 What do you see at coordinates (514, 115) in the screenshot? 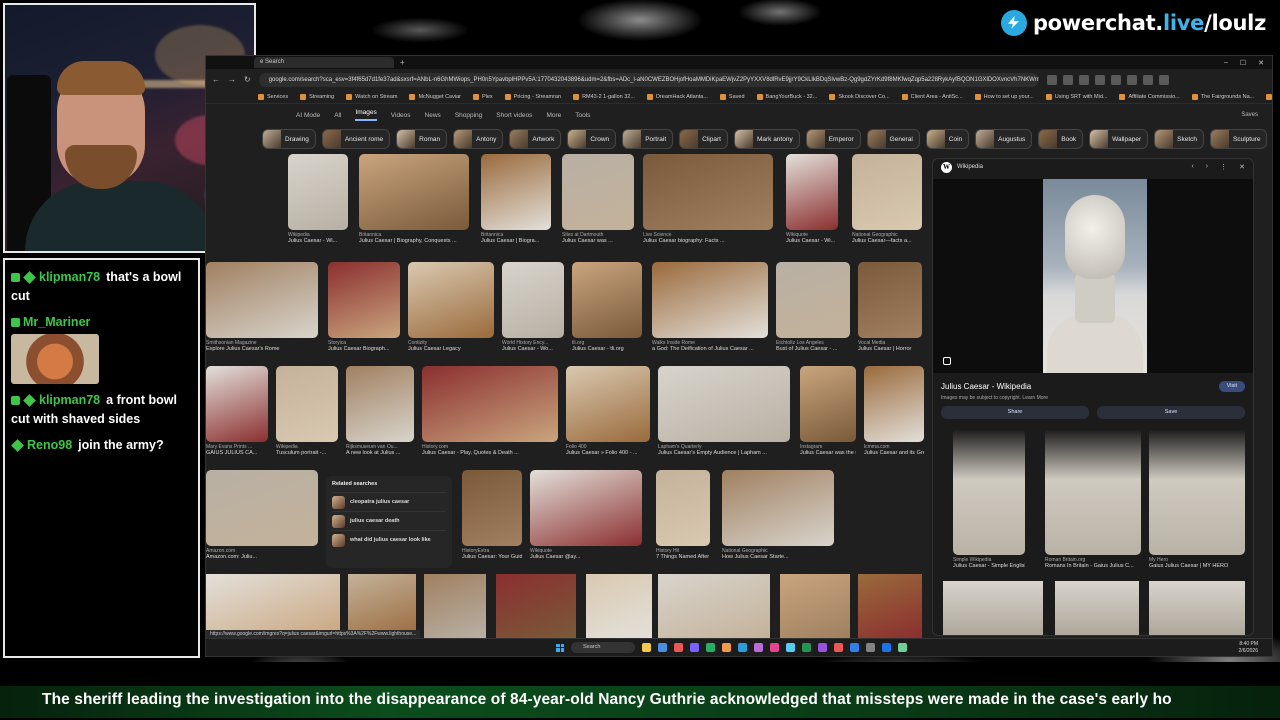
I see `tab-short-videos: Short videos` at bounding box center [514, 115].